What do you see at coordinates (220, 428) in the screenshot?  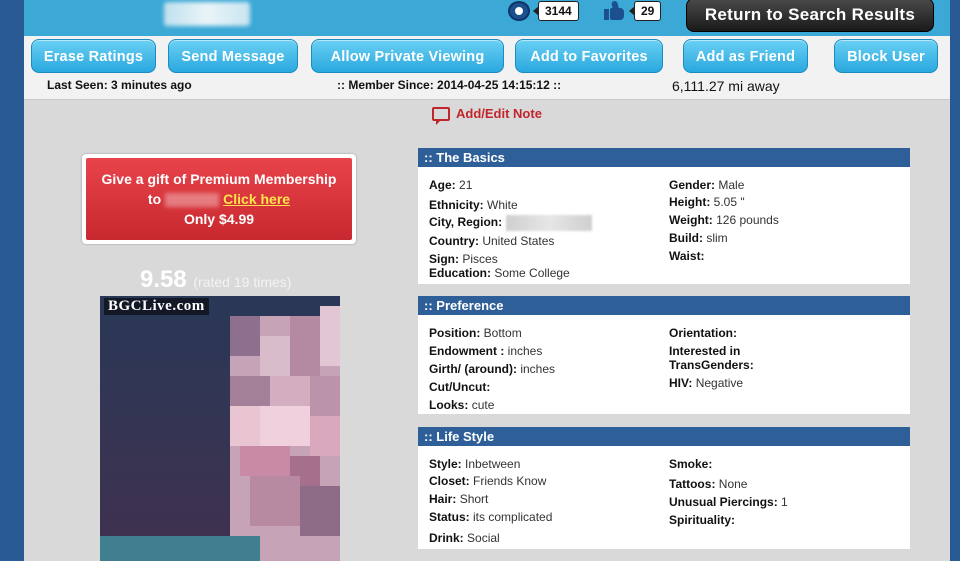 I see `profile-photo: BGCLive.com` at bounding box center [220, 428].